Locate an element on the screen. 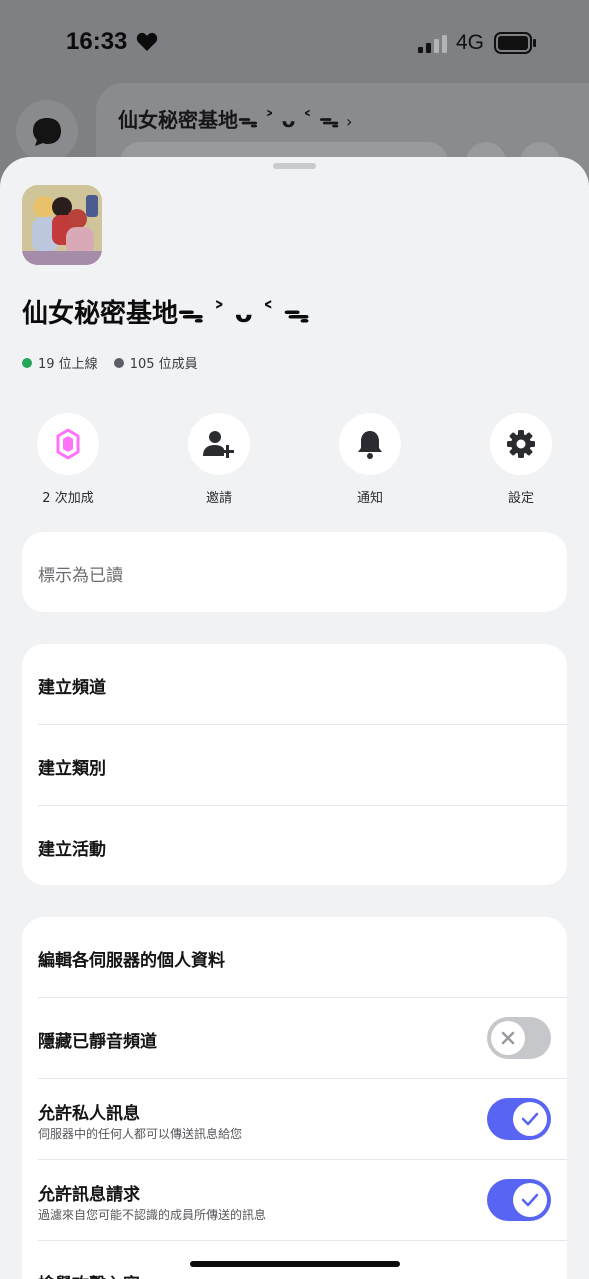 The width and height of the screenshot is (589, 1279). member-count: 105 位成員 is located at coordinates (163, 364).